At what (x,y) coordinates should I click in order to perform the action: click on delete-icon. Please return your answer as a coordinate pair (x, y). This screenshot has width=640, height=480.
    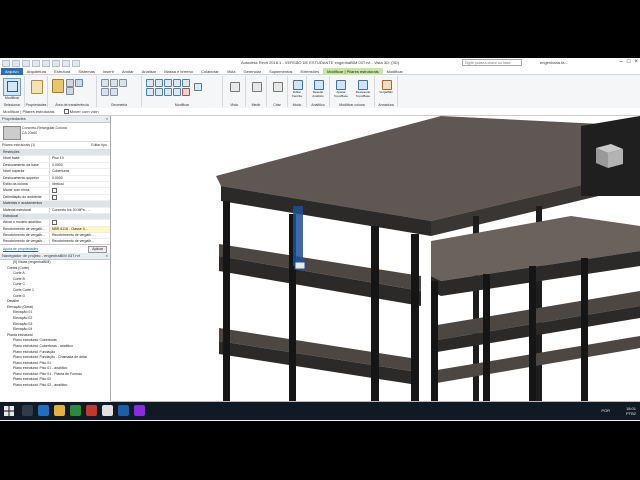
    Looking at the image, I should click on (186, 92).